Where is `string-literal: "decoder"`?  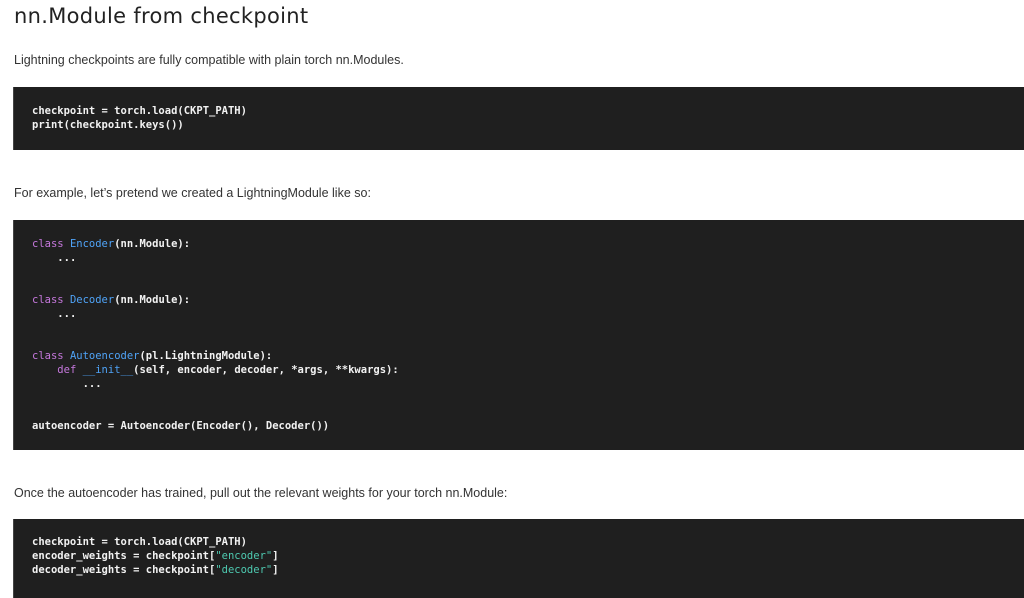
string-literal: "decoder" is located at coordinates (244, 570).